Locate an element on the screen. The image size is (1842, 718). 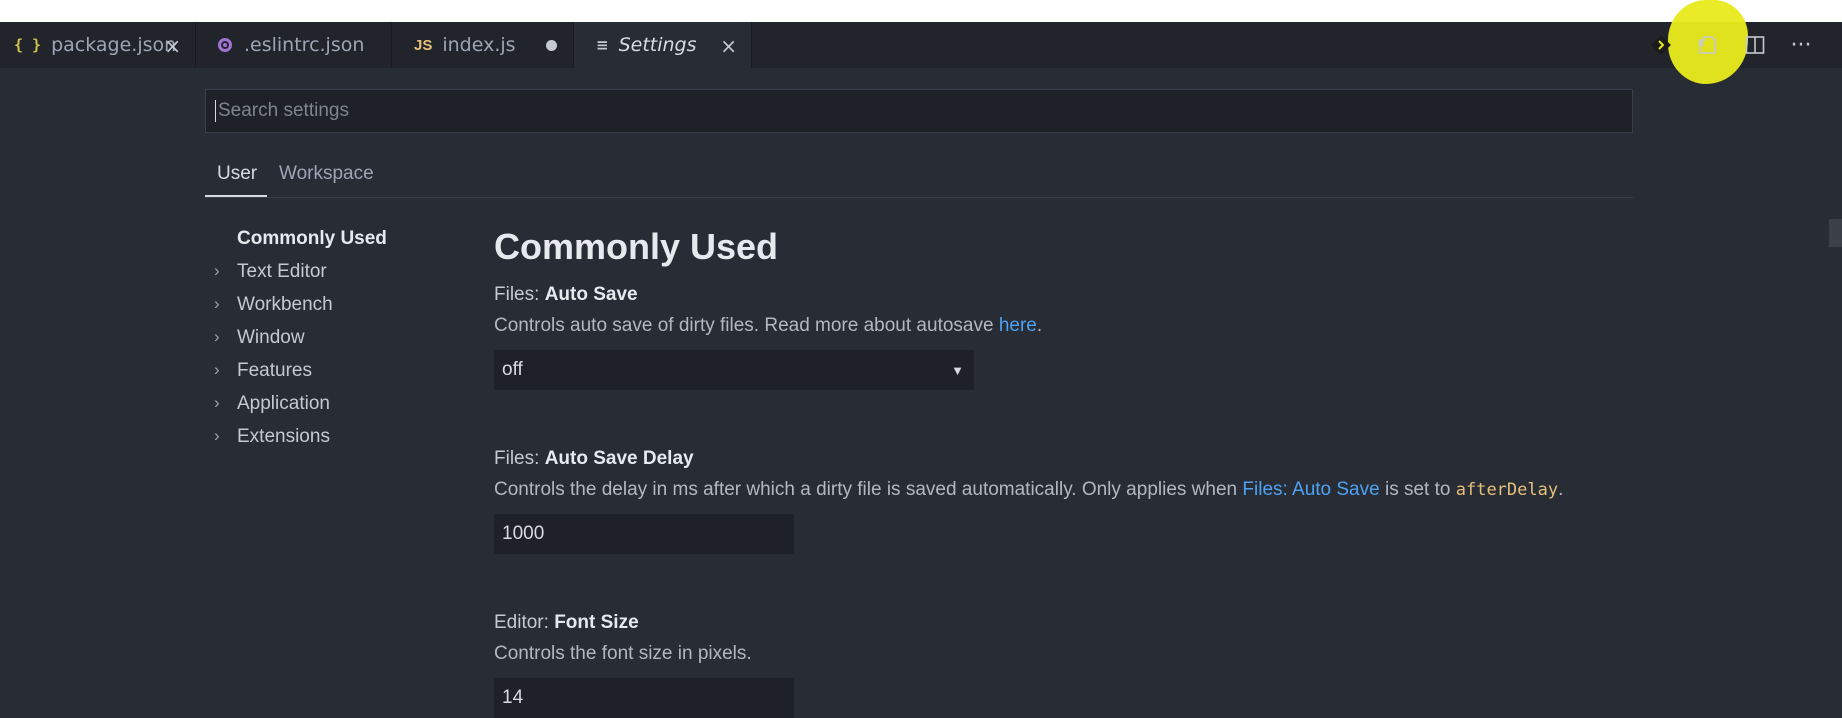
toc-label: Features is located at coordinates (274, 370).